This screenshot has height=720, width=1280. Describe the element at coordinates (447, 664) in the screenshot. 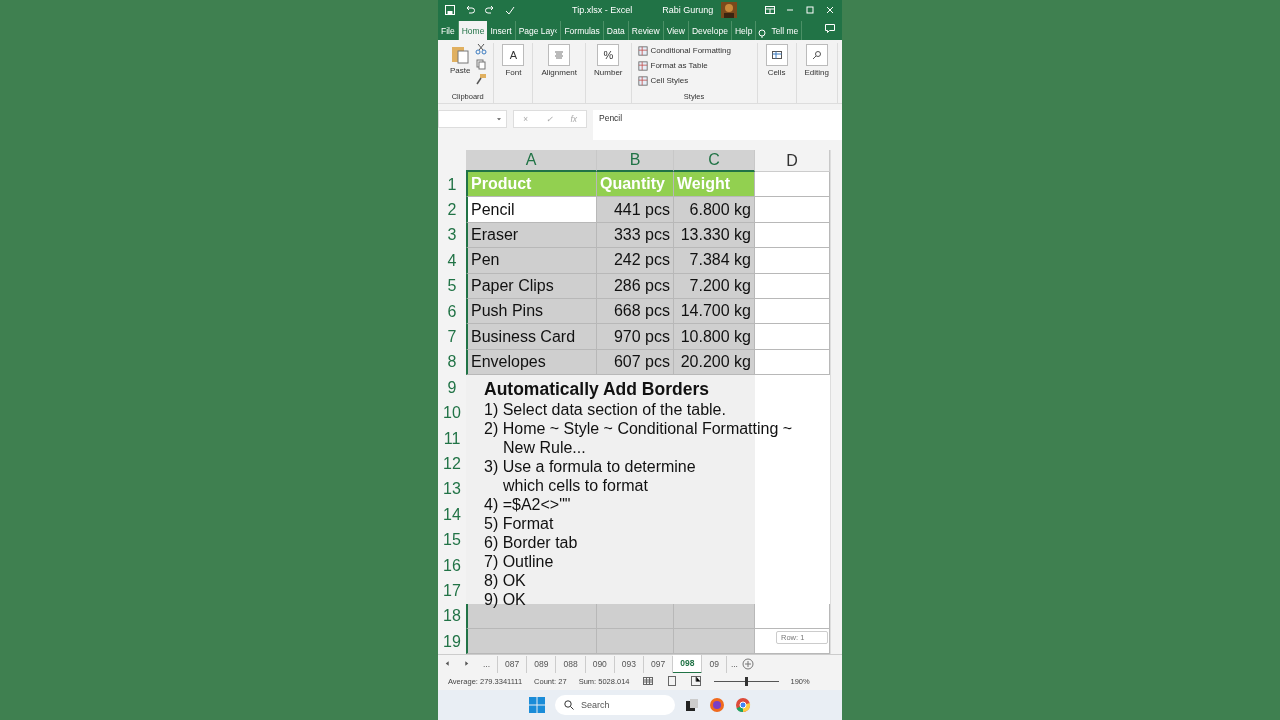

I see `scroll-left-icon` at that location.